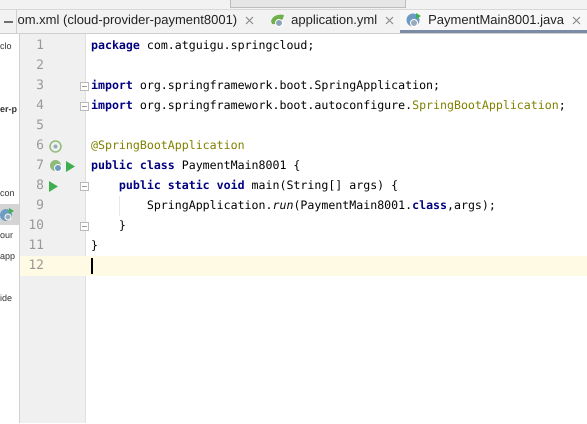  Describe the element at coordinates (328, 105) in the screenshot. I see `code-line: import org.springframework.boot.autoconfigure.SpringBootApplication;` at that location.